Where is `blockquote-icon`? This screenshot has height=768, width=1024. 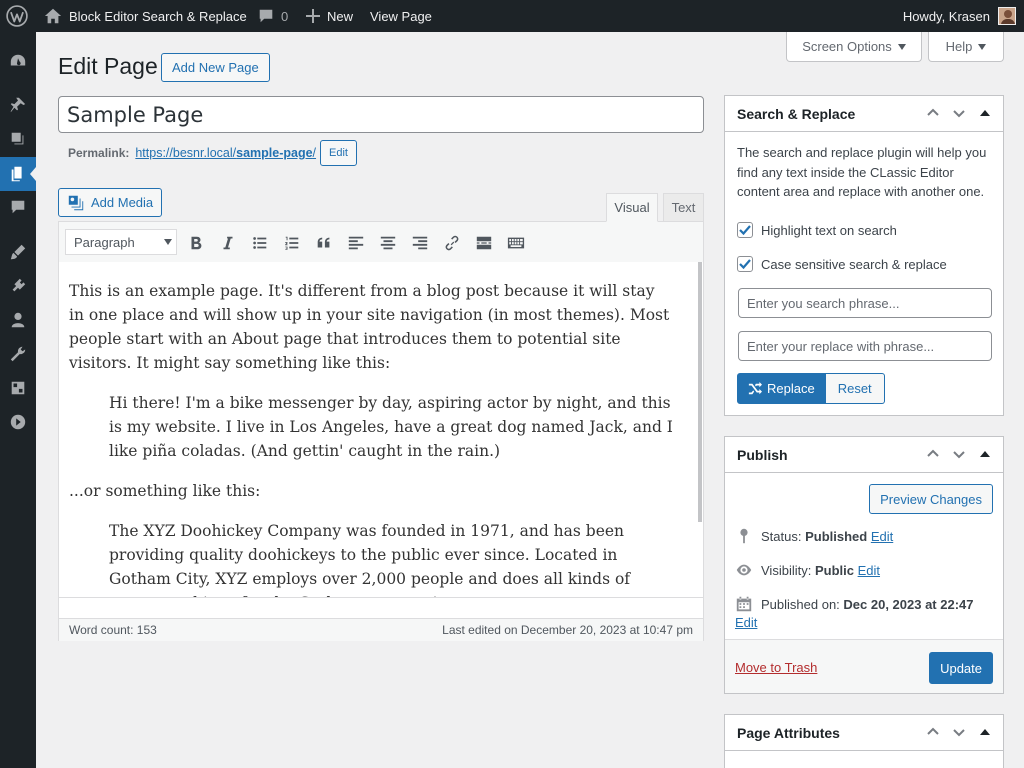
blockquote-icon is located at coordinates (324, 243).